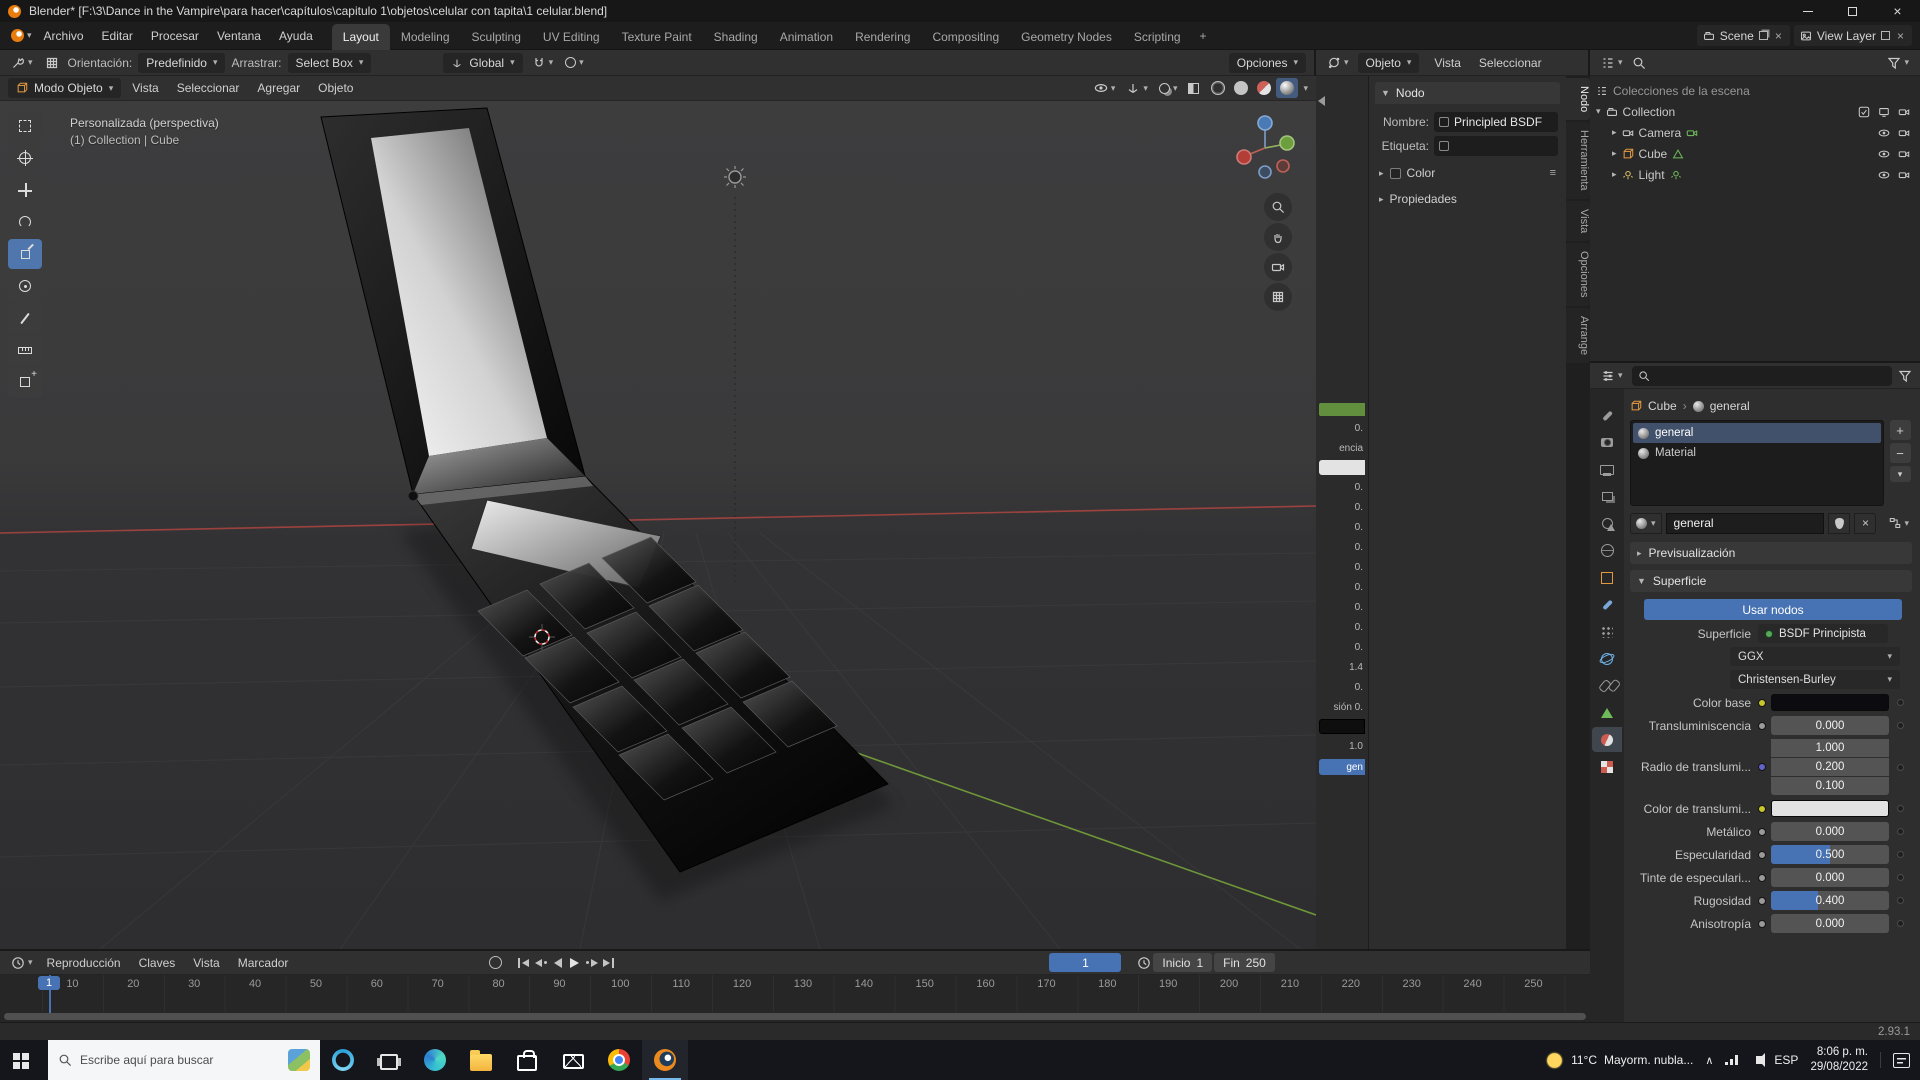  I want to click on view-layer-selector: View Layer ×, so click(1852, 35).